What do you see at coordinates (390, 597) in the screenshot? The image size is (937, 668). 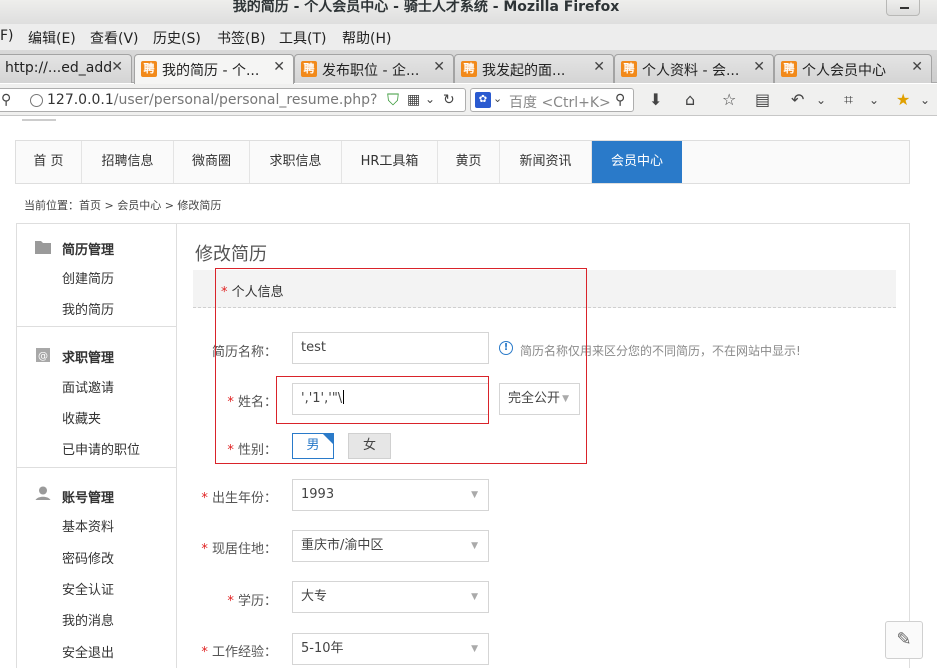 I see `education-select: 大专 ▼` at bounding box center [390, 597].